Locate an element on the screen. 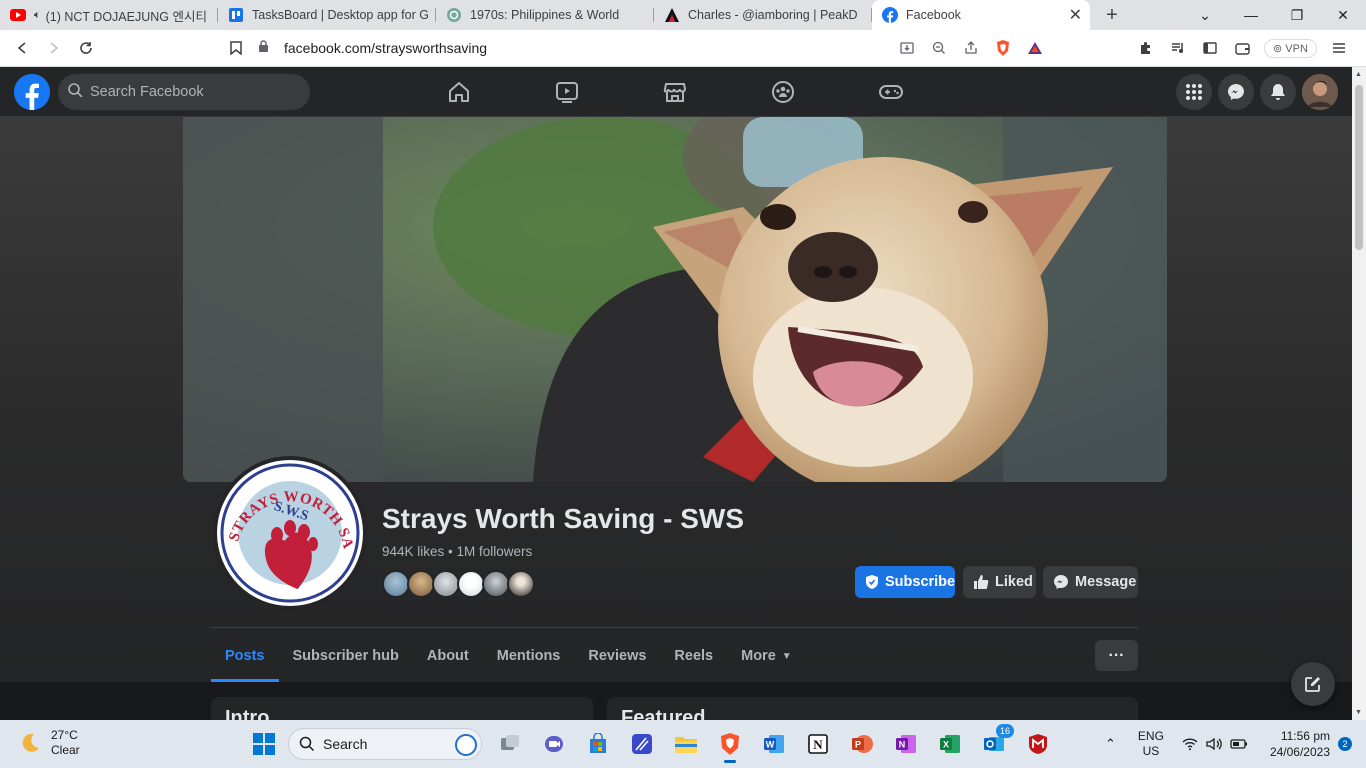  tab-reels: Reels is located at coordinates (693, 656).